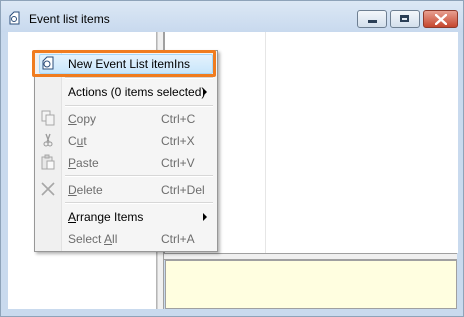  I want to click on menu-item-new-event-list-item: New Event List item Ins, so click(126, 63).